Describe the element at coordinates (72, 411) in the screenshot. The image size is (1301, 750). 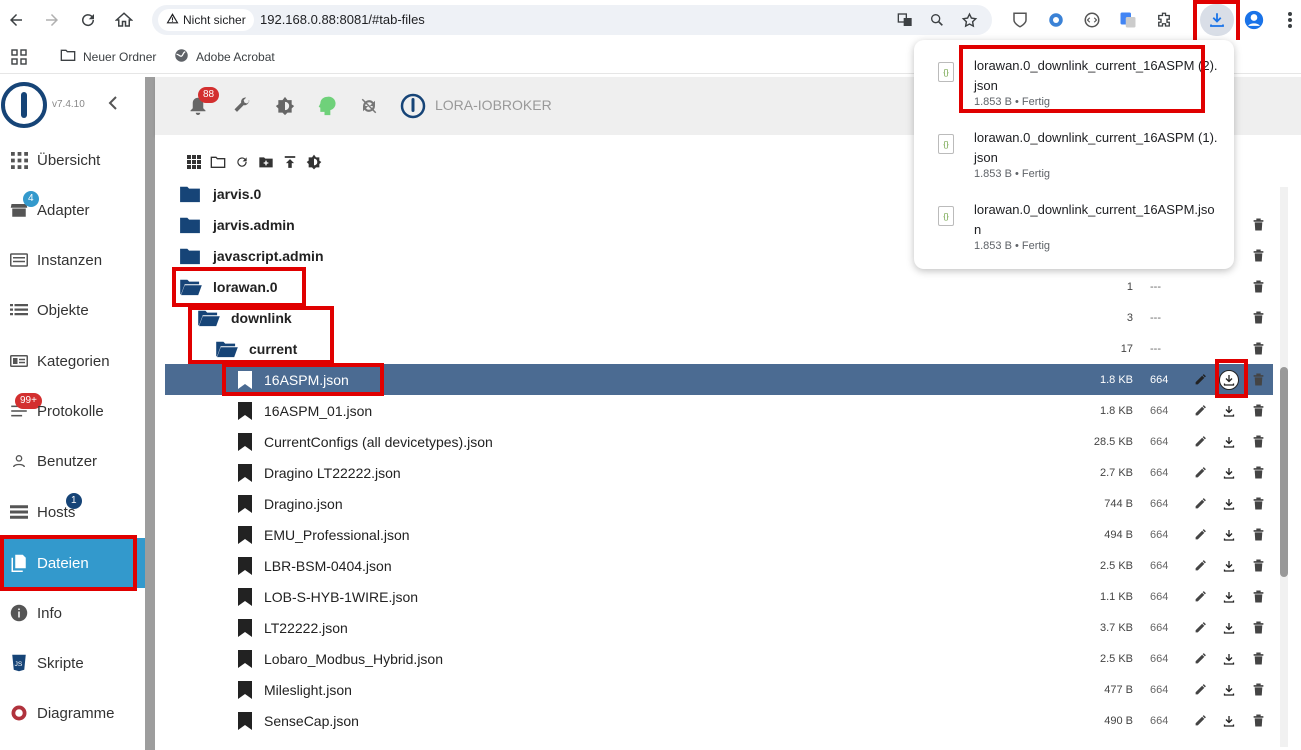
I see `sidebar-item-protokolle: 99+ Protokolle` at that location.